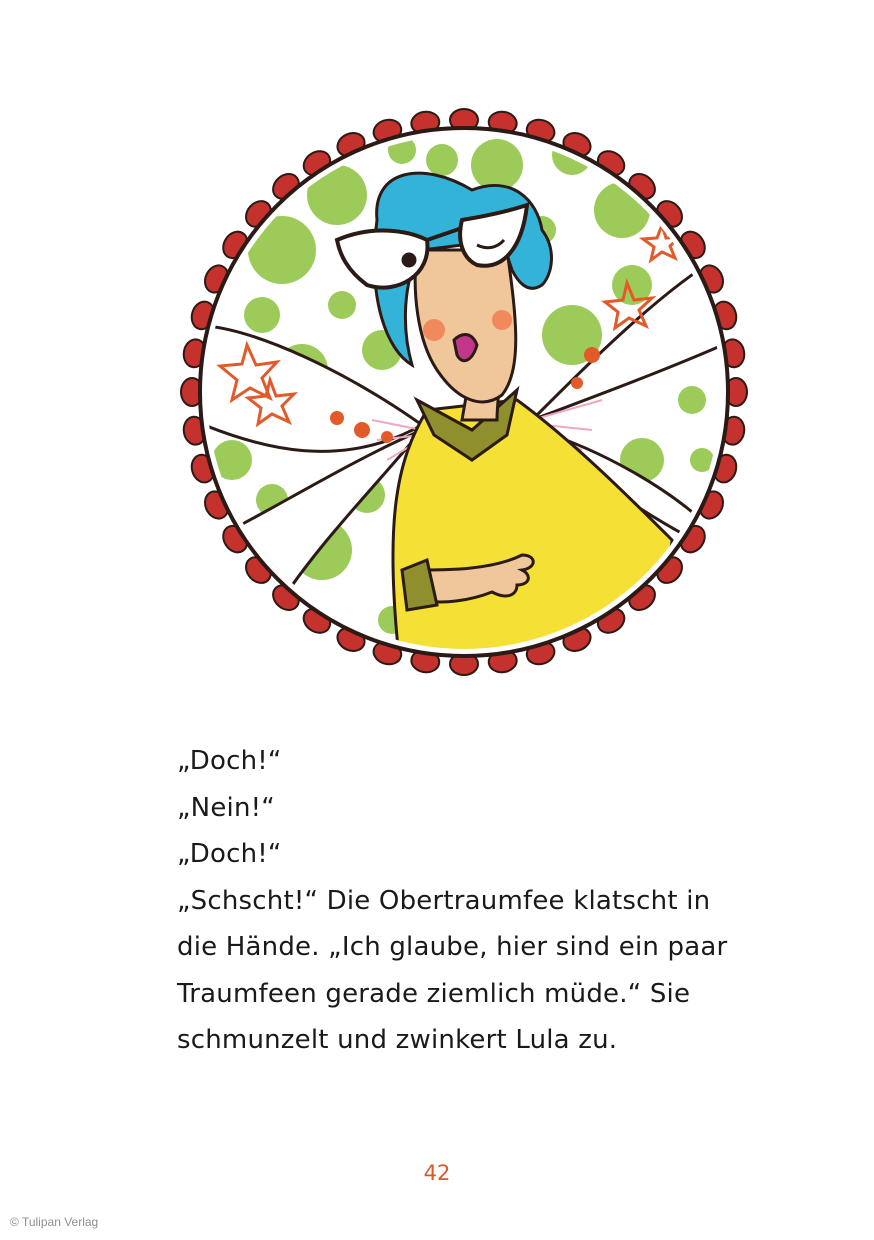  Describe the element at coordinates (226, 807) in the screenshot. I see `text-line: „Nein!“` at that location.